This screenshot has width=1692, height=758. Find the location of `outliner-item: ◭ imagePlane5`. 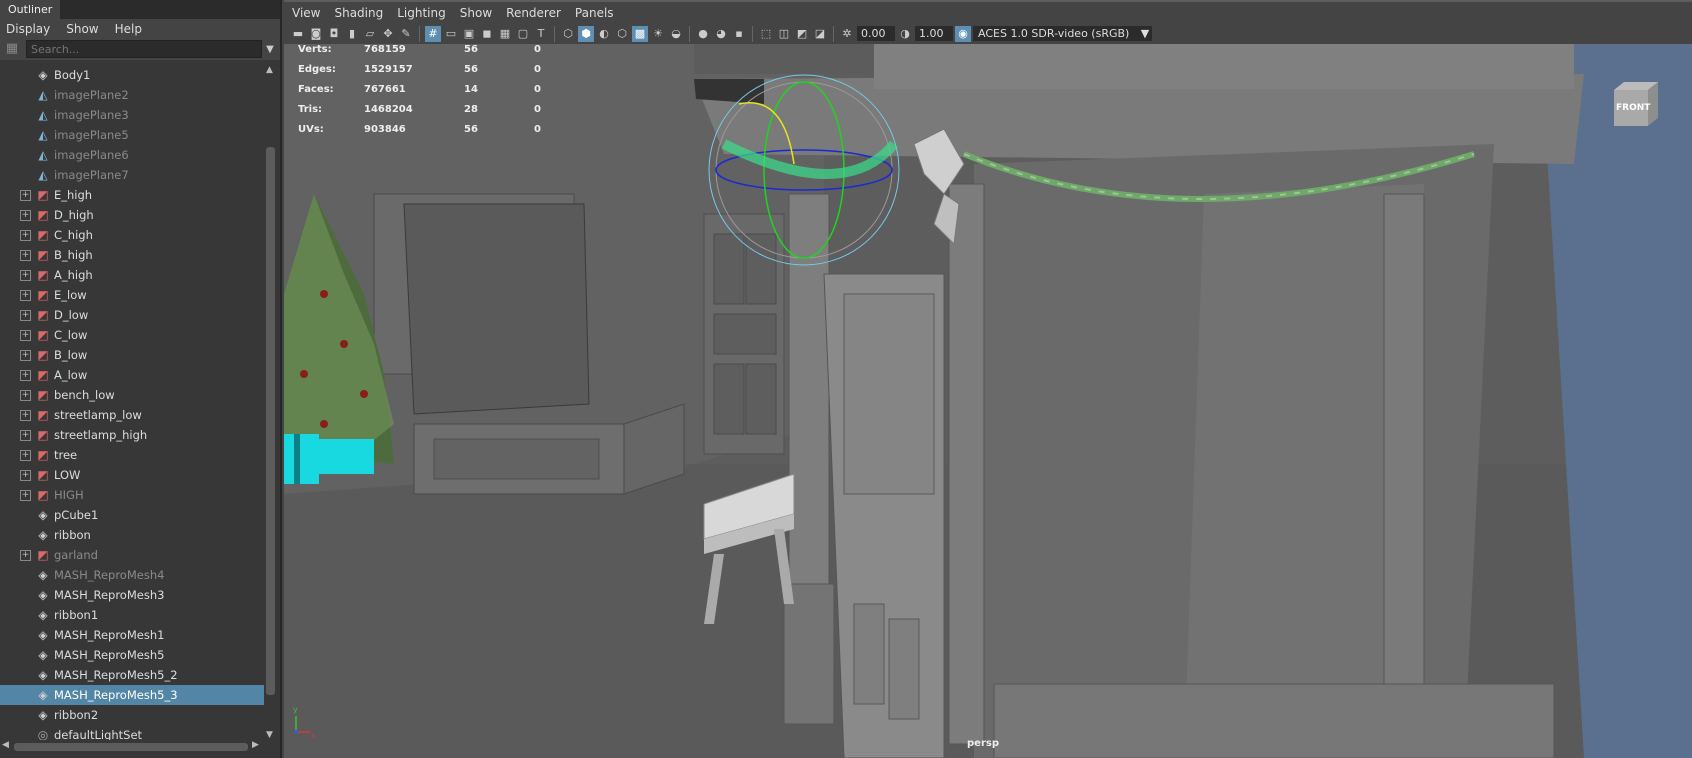

outliner-item: ◭ imagePlane5 is located at coordinates (132, 135).